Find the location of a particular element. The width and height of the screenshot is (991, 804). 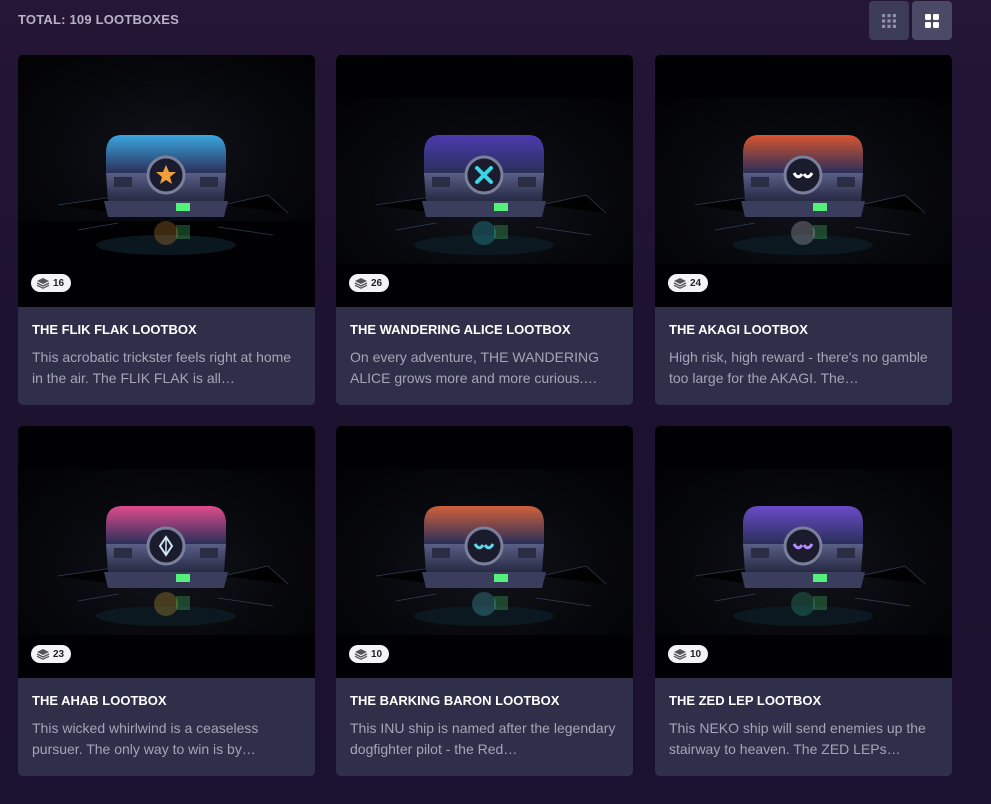

lootbox-title: THE AHAB LOOTBOX is located at coordinates (99, 700).